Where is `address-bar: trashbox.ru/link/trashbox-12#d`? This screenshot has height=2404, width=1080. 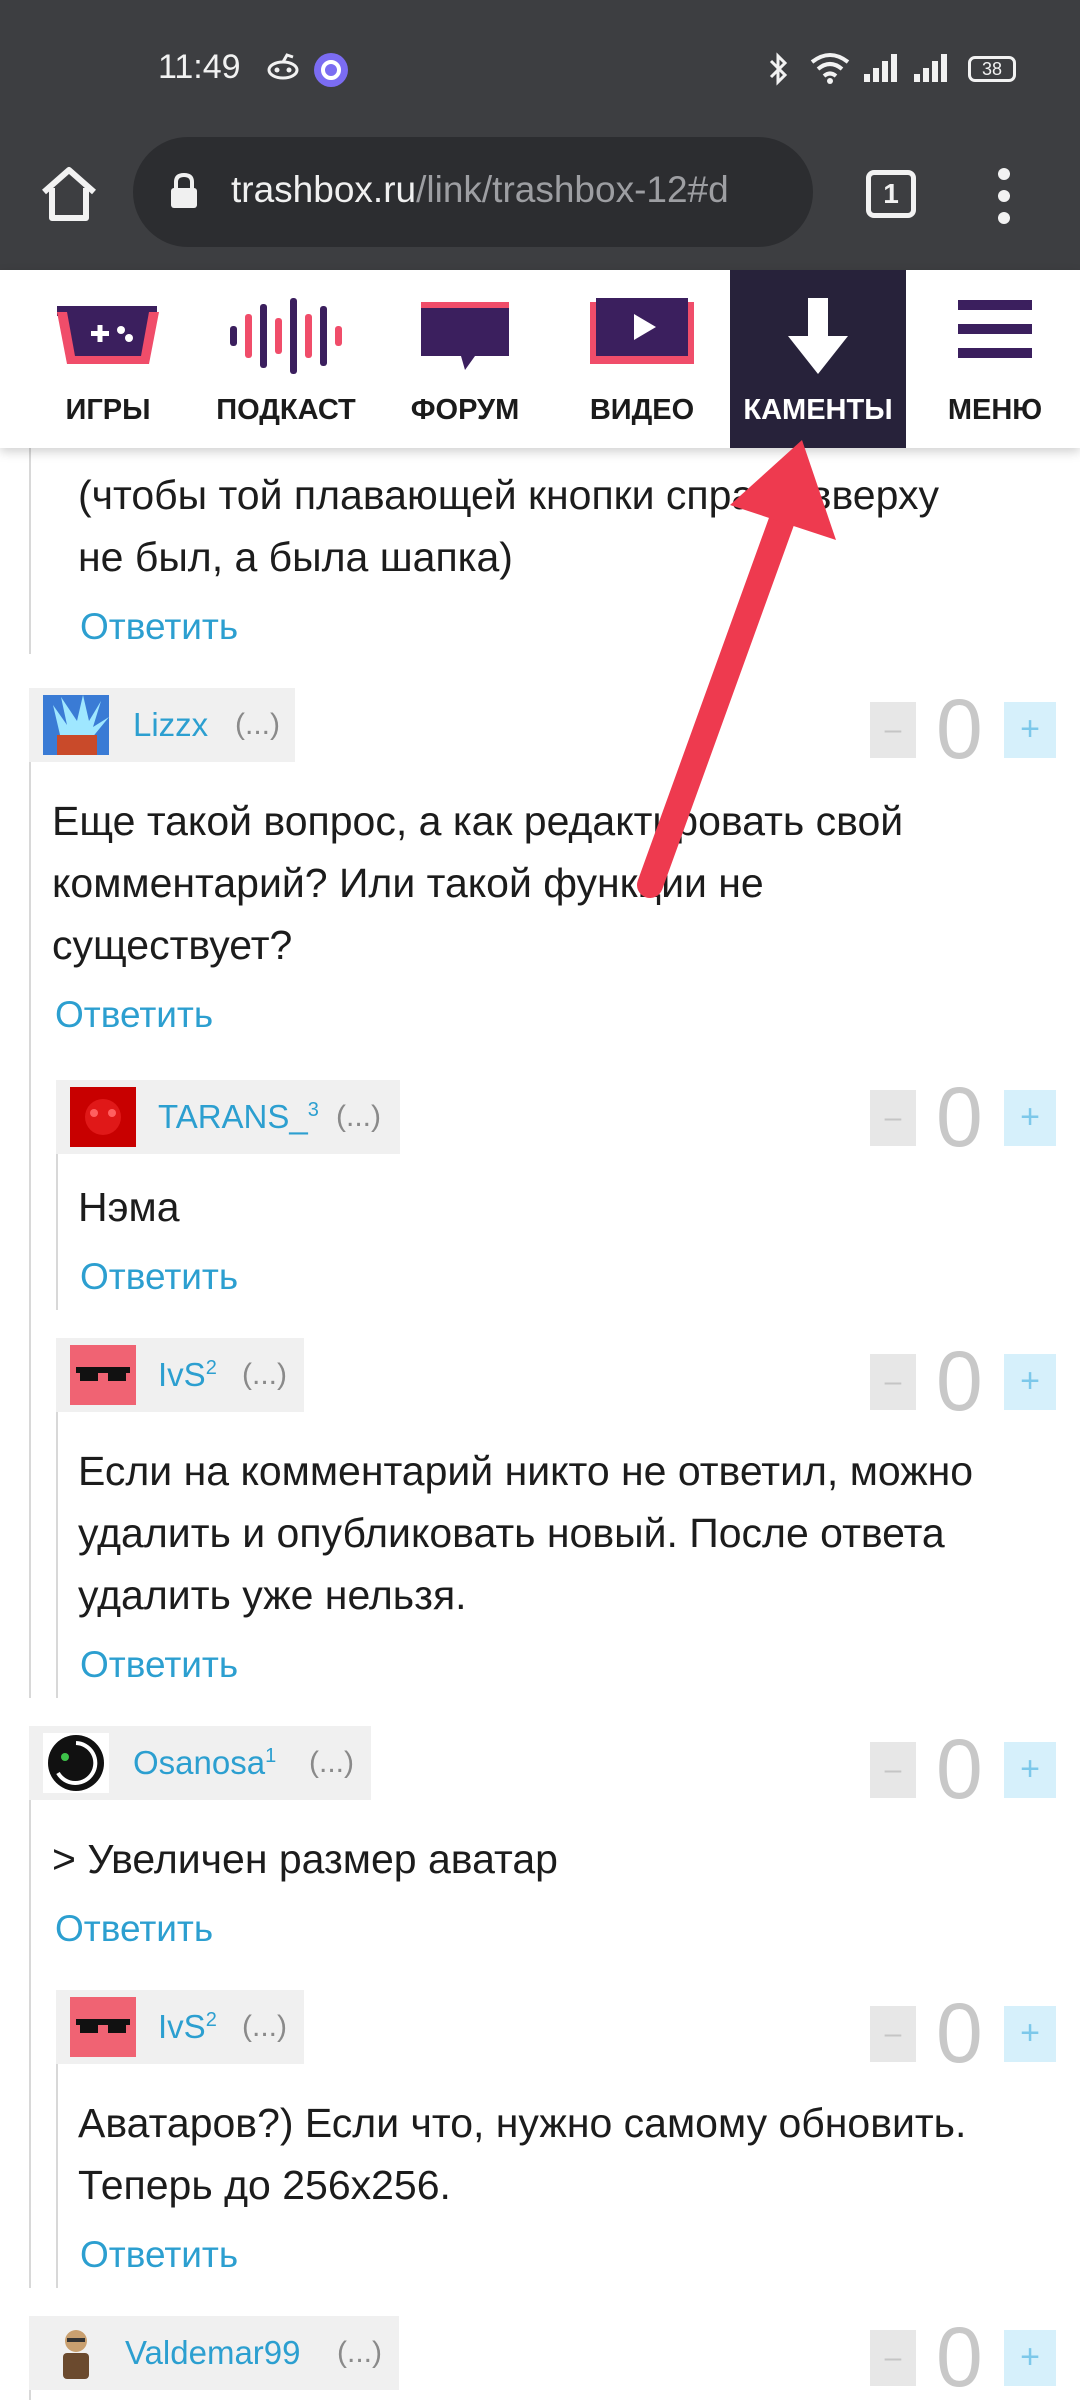 address-bar: trashbox.ru/link/trashbox-12#d is located at coordinates (473, 192).